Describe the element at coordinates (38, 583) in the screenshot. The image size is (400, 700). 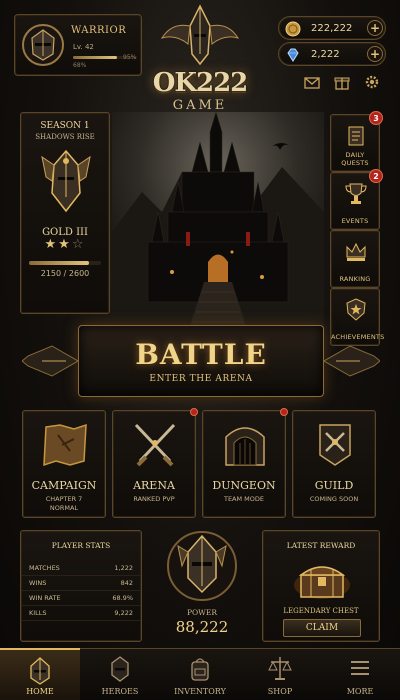
I see `stat-label: WINS` at that location.